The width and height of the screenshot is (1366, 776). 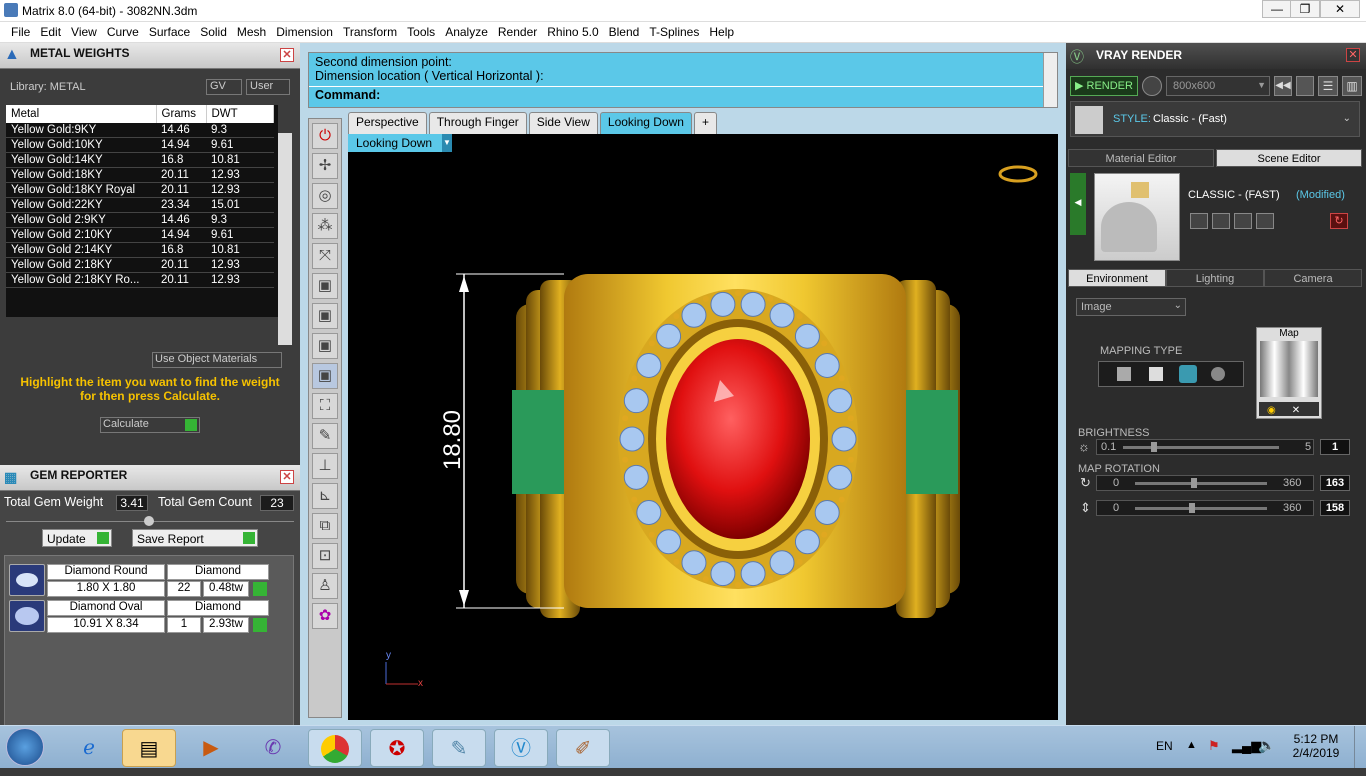 What do you see at coordinates (25, 747) in the screenshot?
I see `start-button` at bounding box center [25, 747].